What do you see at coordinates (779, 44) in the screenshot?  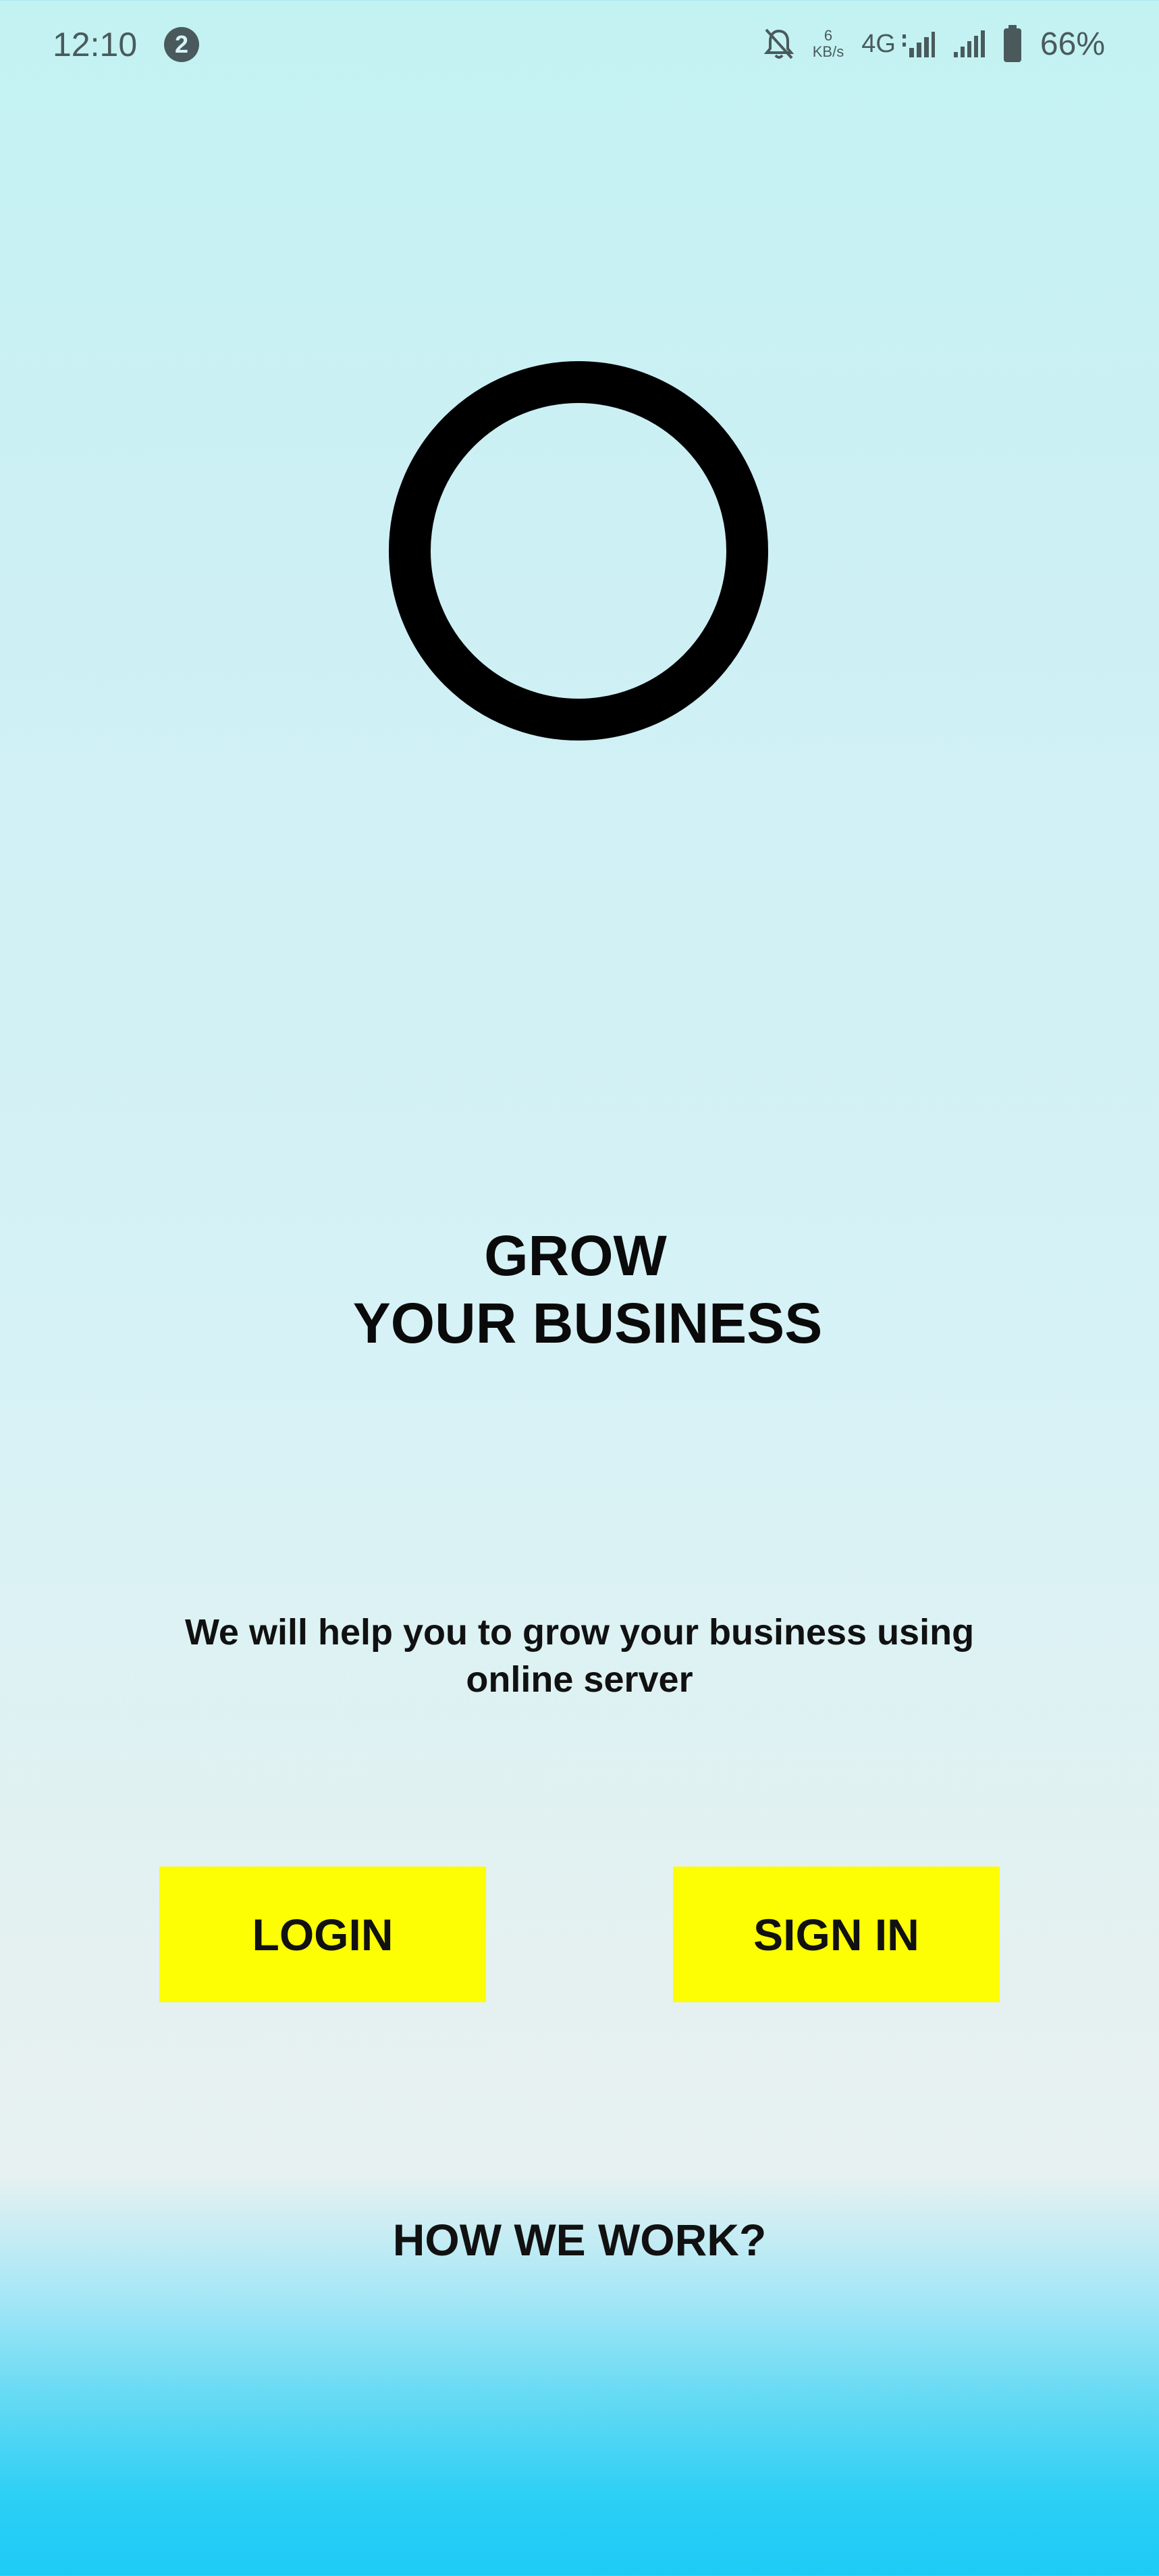 I see `bell-muted-icon` at bounding box center [779, 44].